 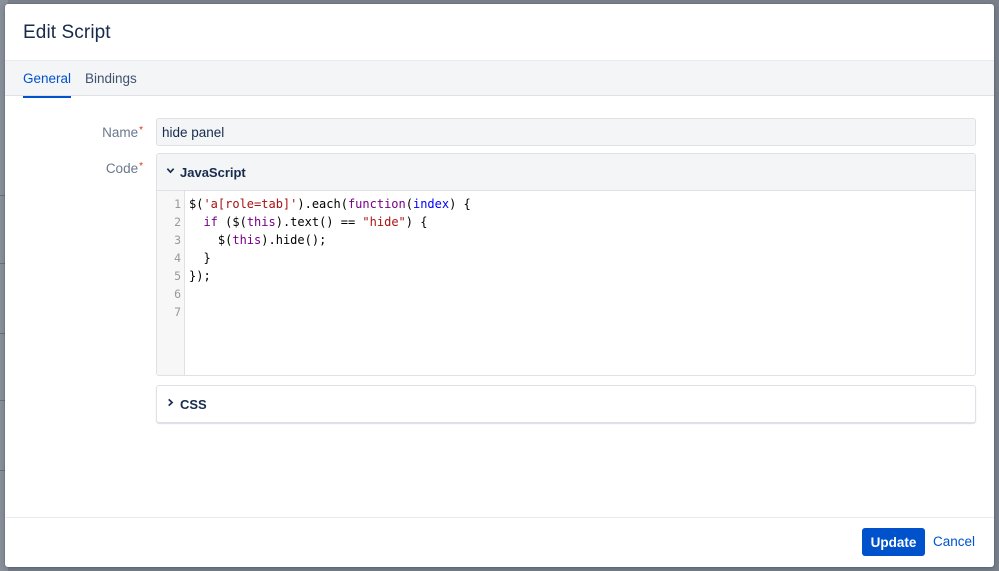 I want to click on css-panel-title: CSS, so click(x=193, y=404).